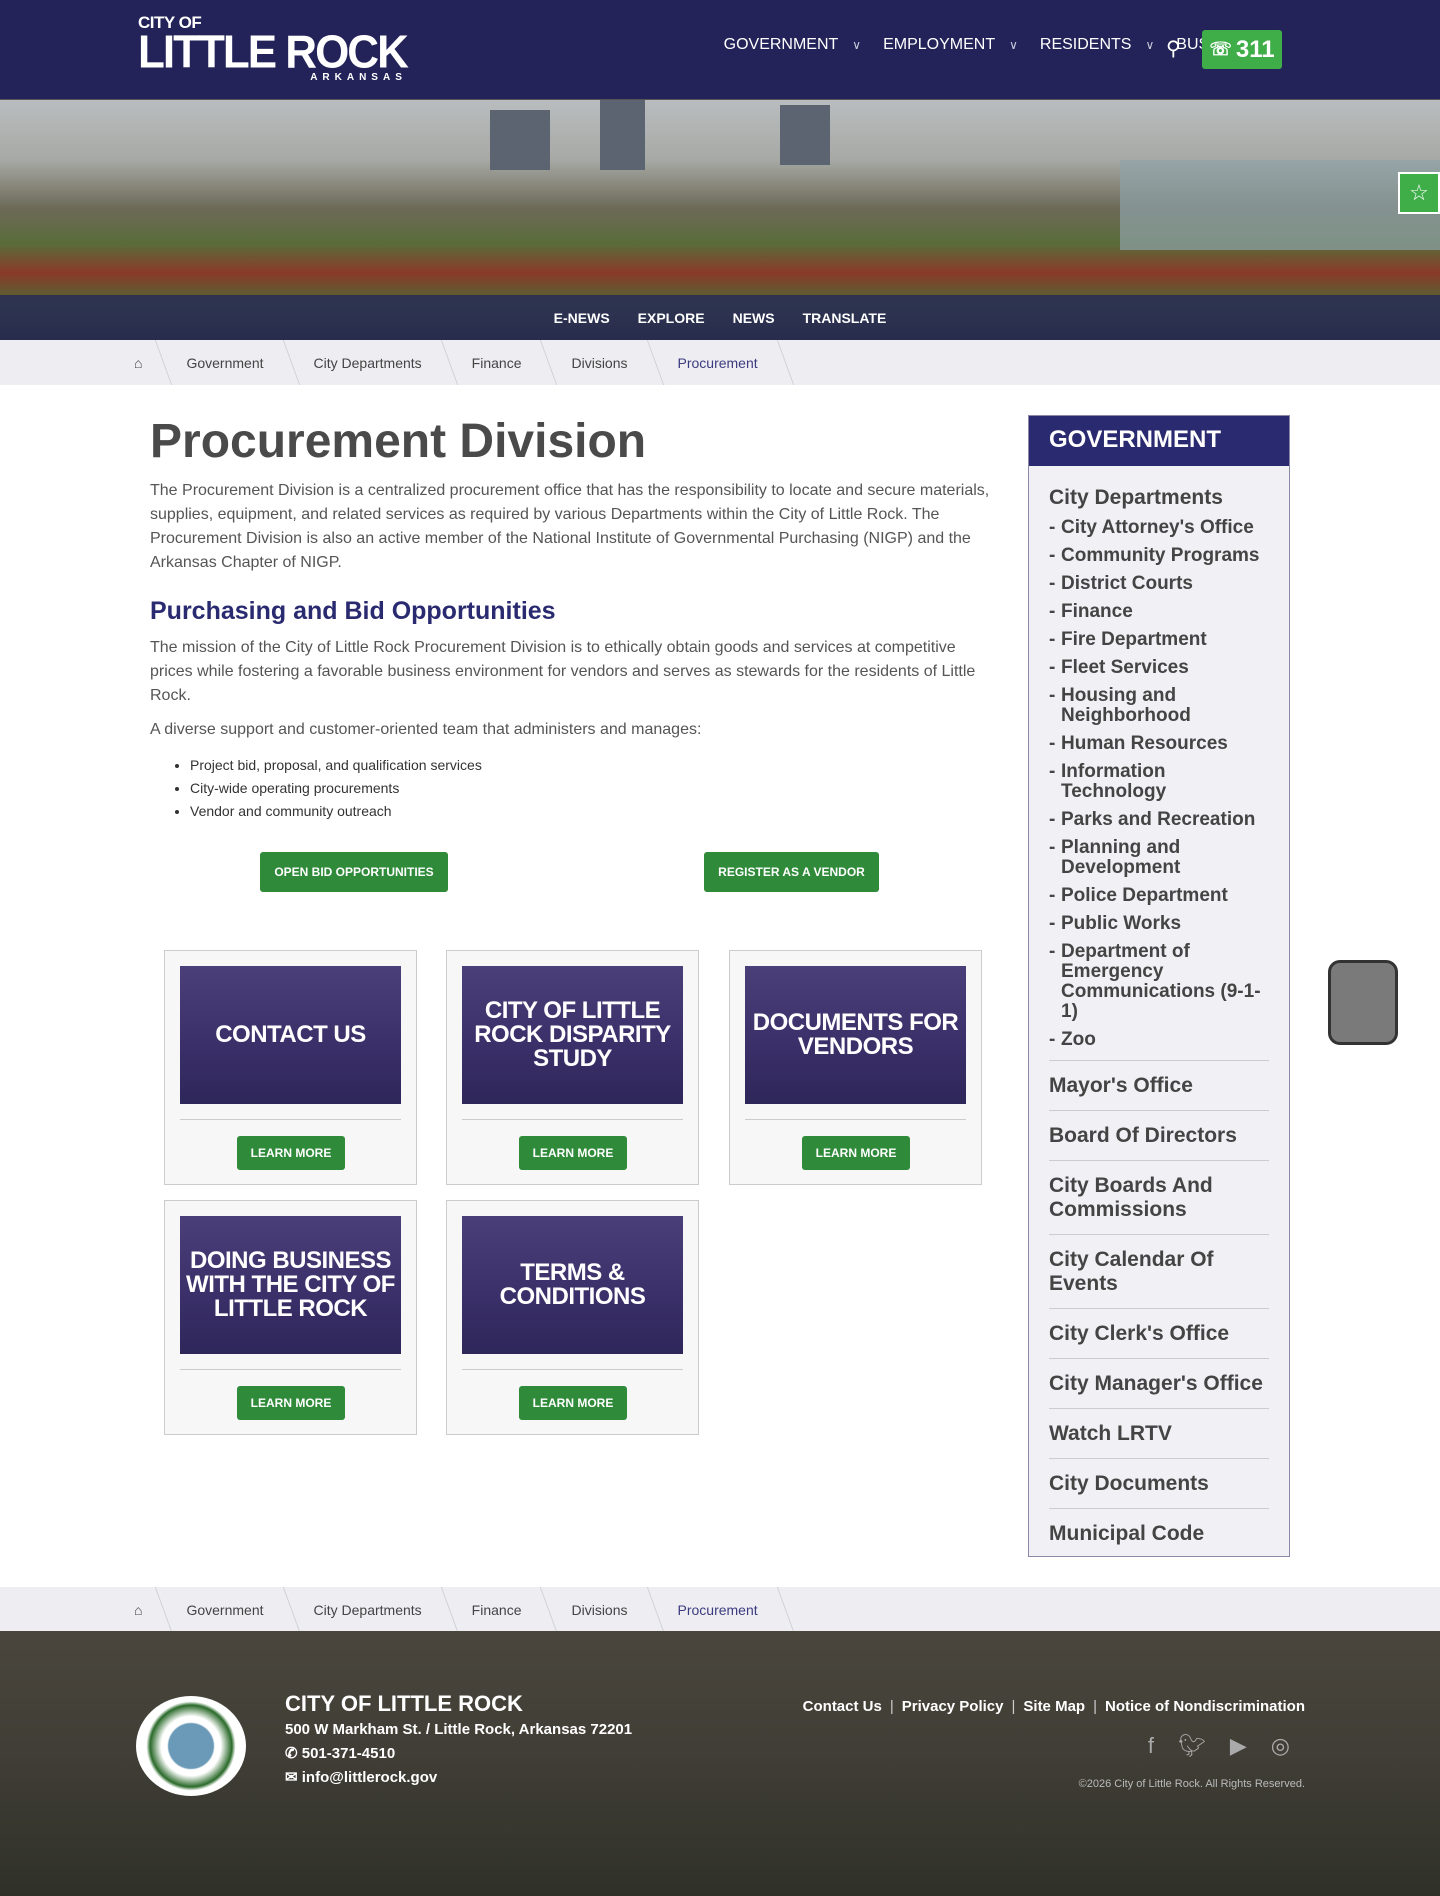 Image resolution: width=1440 pixels, height=1896 pixels. I want to click on card-documents-vendors: DOCUMENTS FOR VENDORS LEARN MORE, so click(855, 1067).